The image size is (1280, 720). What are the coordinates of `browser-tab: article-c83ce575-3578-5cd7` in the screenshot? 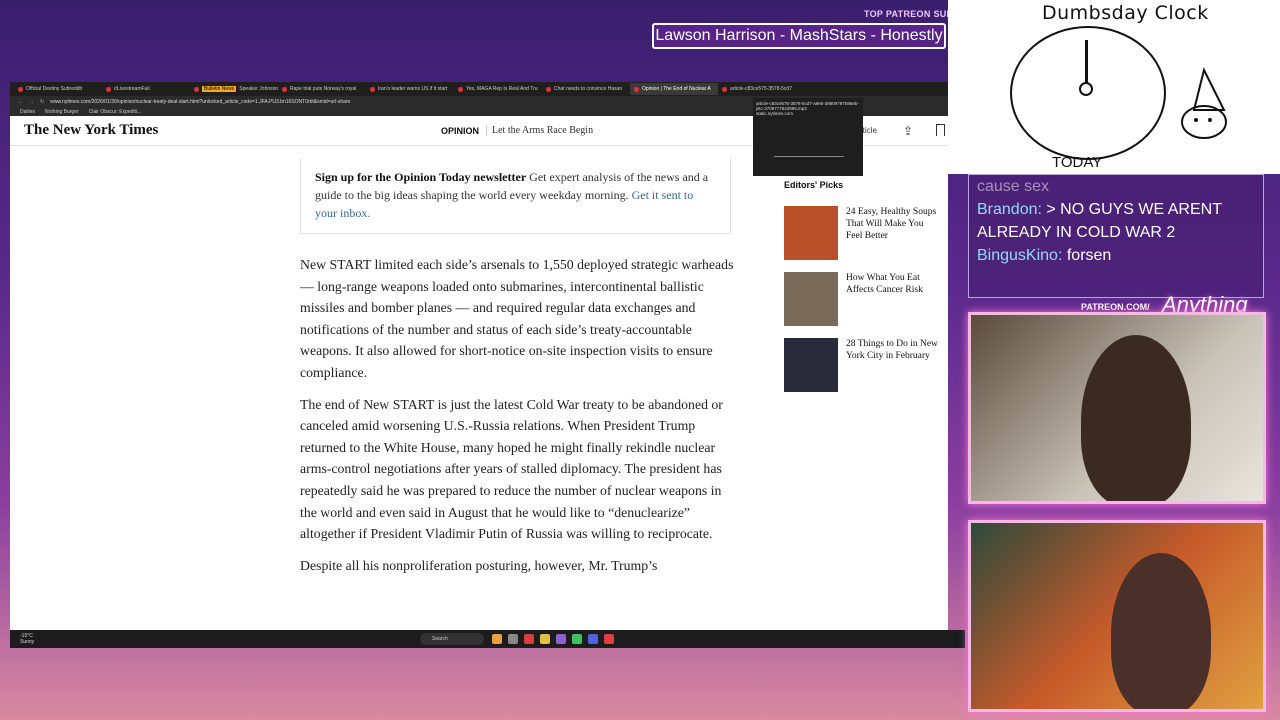 It's located at (762, 89).